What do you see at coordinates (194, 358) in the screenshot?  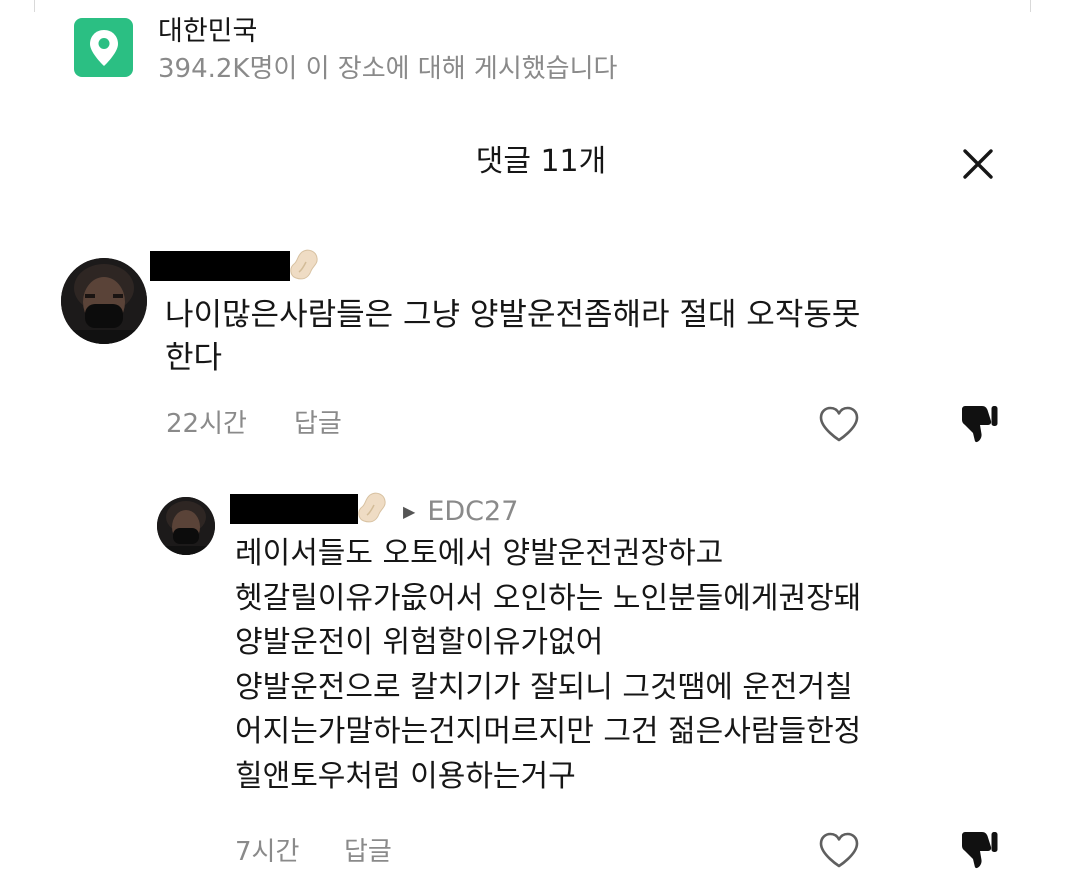 I see `comment-line: 한다` at bounding box center [194, 358].